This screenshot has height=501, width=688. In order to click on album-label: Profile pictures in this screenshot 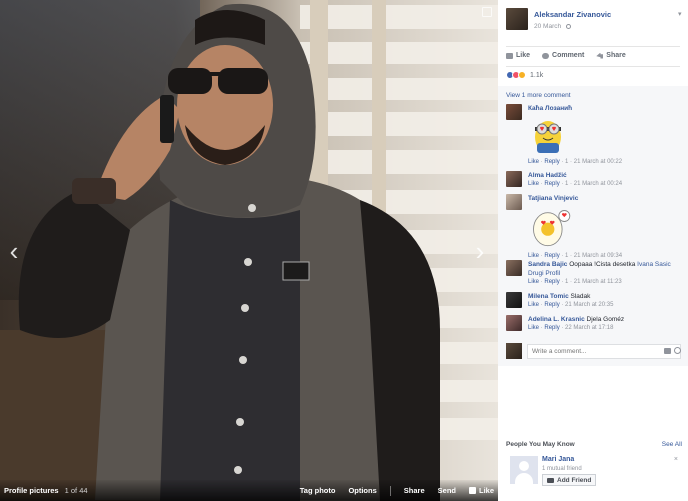, I will do `click(31, 490)`.